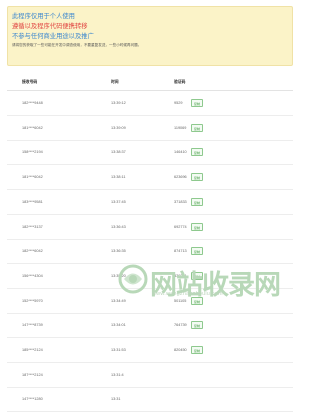  What do you see at coordinates (150, 178) in the screenshot?
I see `table-row: 181****6042 13:38:11 623696 复制` at bounding box center [150, 178].